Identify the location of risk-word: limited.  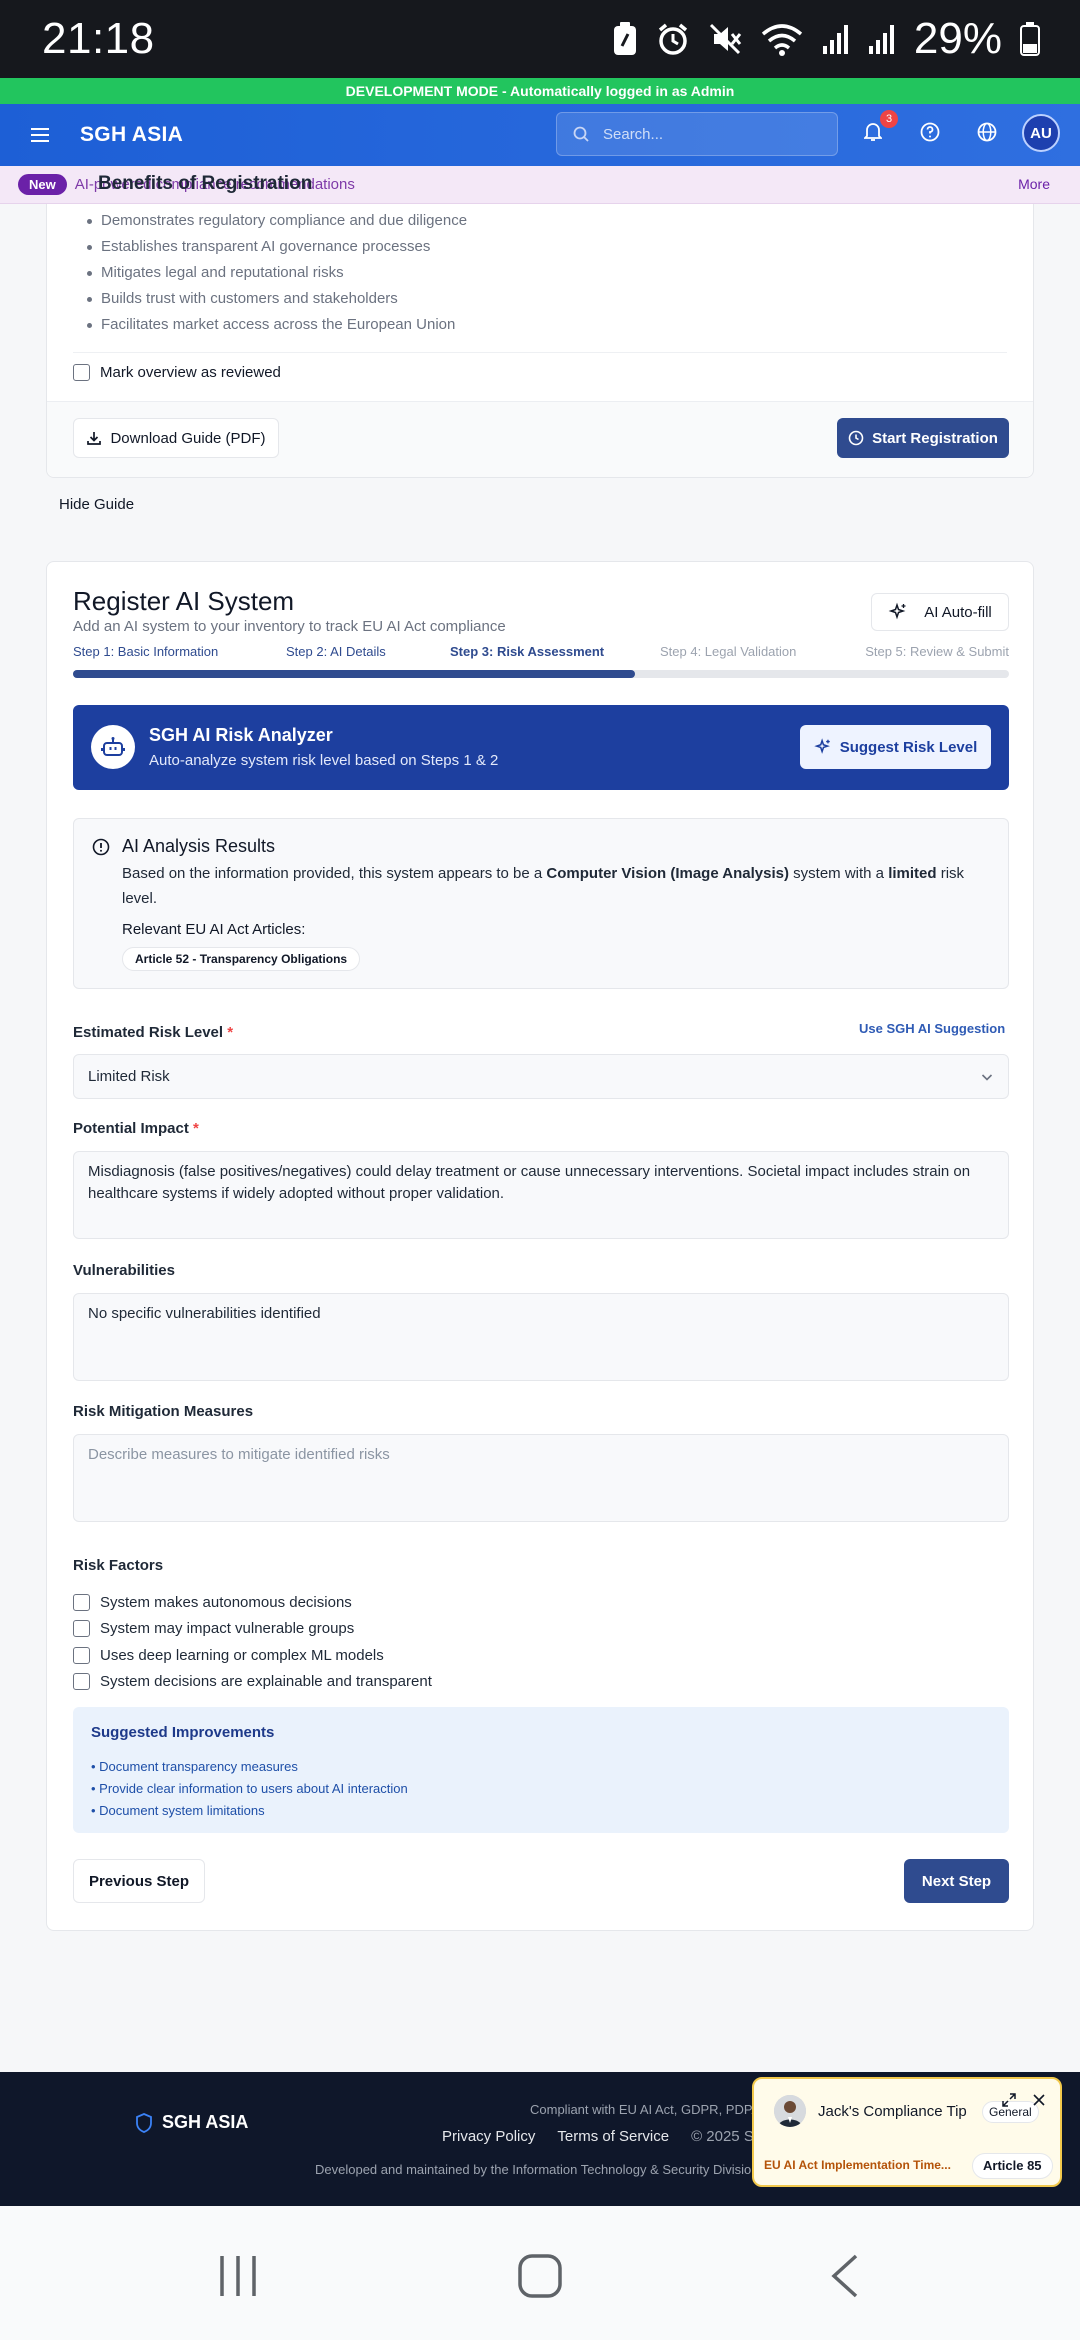
(912, 873).